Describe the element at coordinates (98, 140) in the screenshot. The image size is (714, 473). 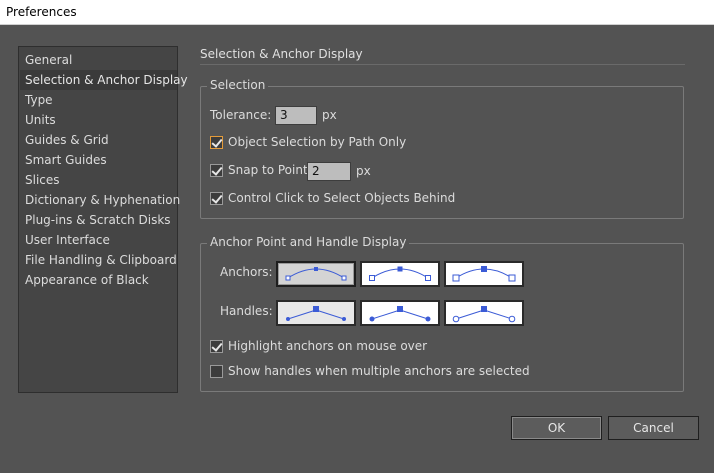
I see `sidebar-item-guides-grid: Guides & Grid` at that location.